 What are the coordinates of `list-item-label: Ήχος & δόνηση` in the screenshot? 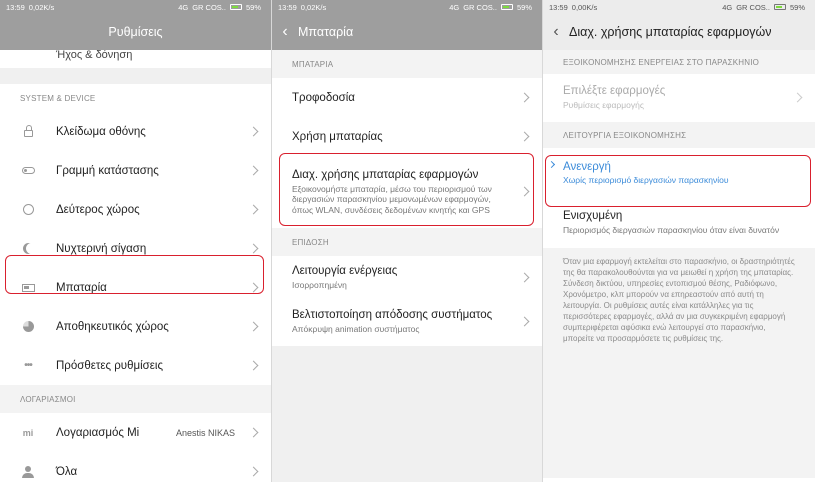 It's located at (94, 55).